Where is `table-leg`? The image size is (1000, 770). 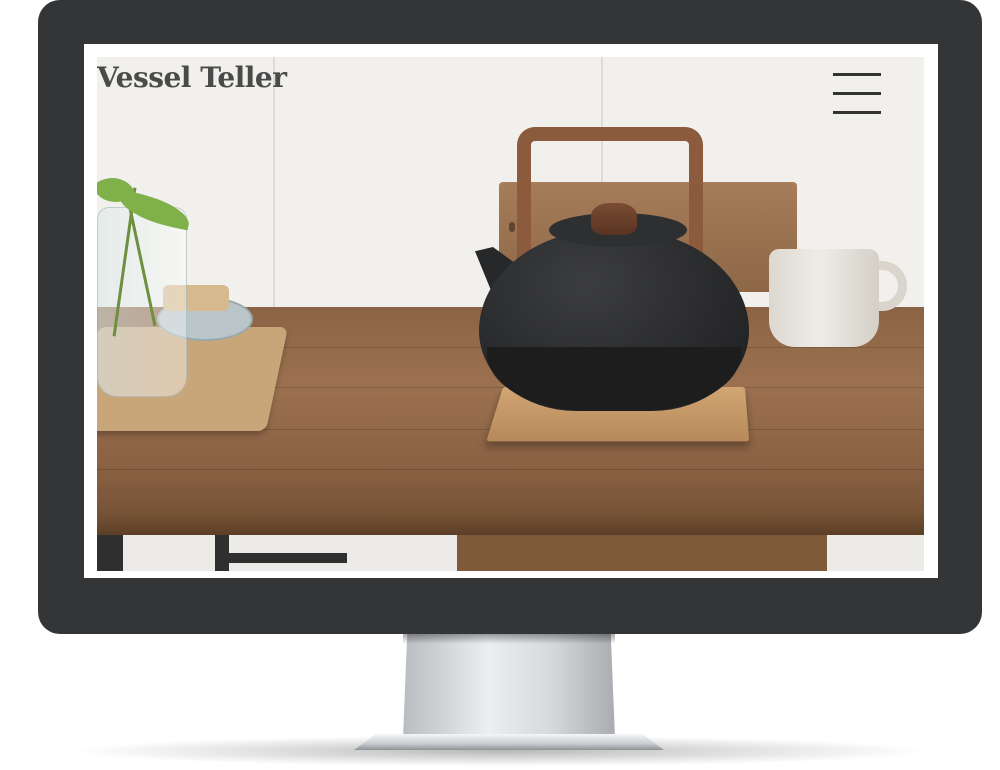
table-leg is located at coordinates (110, 553).